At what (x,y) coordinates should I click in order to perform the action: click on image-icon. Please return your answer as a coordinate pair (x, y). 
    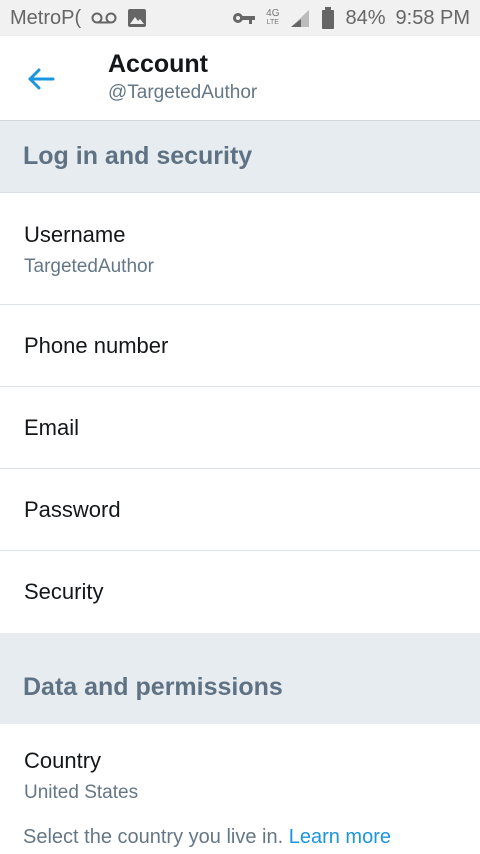
    Looking at the image, I should click on (137, 18).